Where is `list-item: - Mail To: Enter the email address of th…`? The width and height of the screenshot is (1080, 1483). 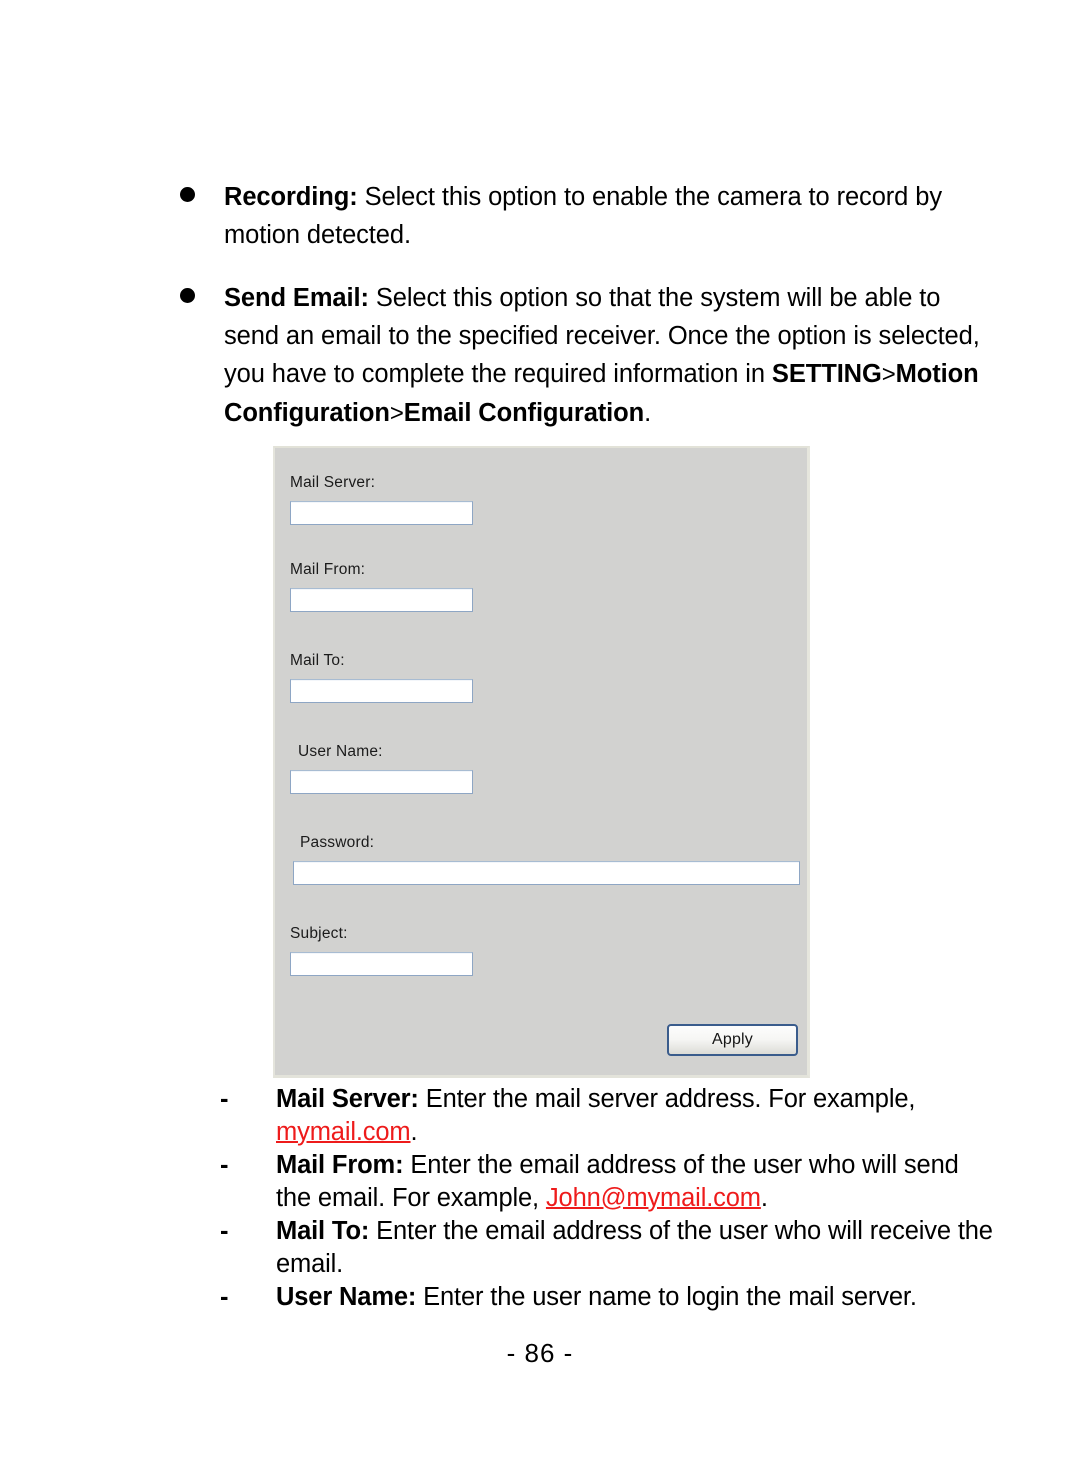
list-item: - Mail To: Enter the email address of th… is located at coordinates (605, 1248).